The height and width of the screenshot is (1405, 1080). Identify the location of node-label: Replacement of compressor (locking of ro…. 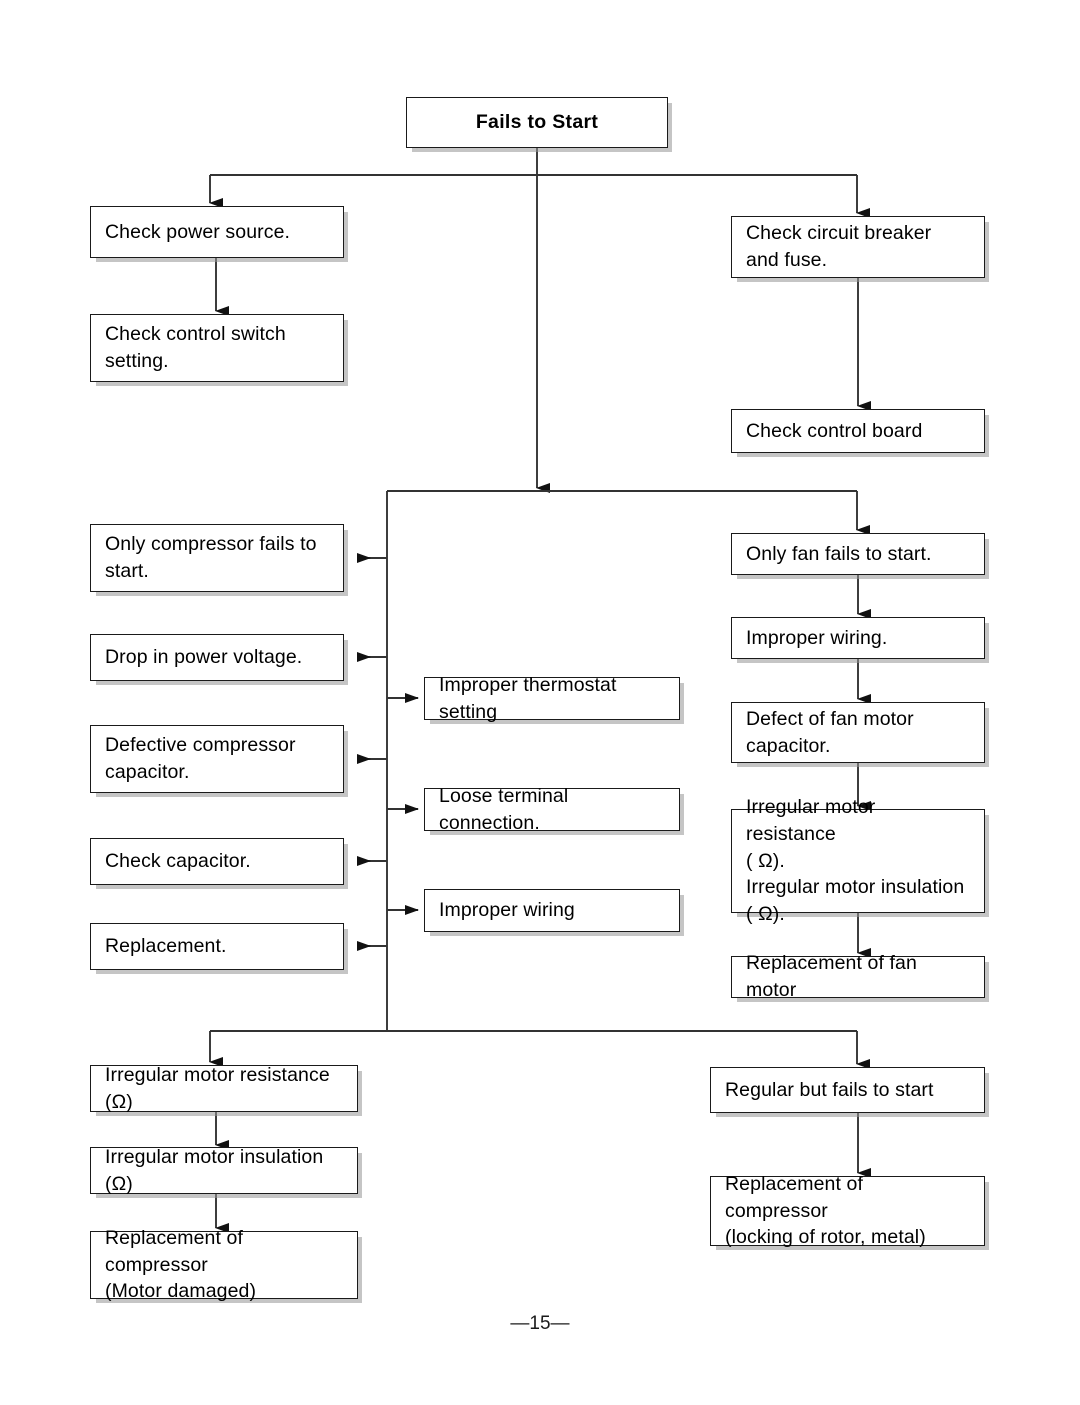
(825, 1210).